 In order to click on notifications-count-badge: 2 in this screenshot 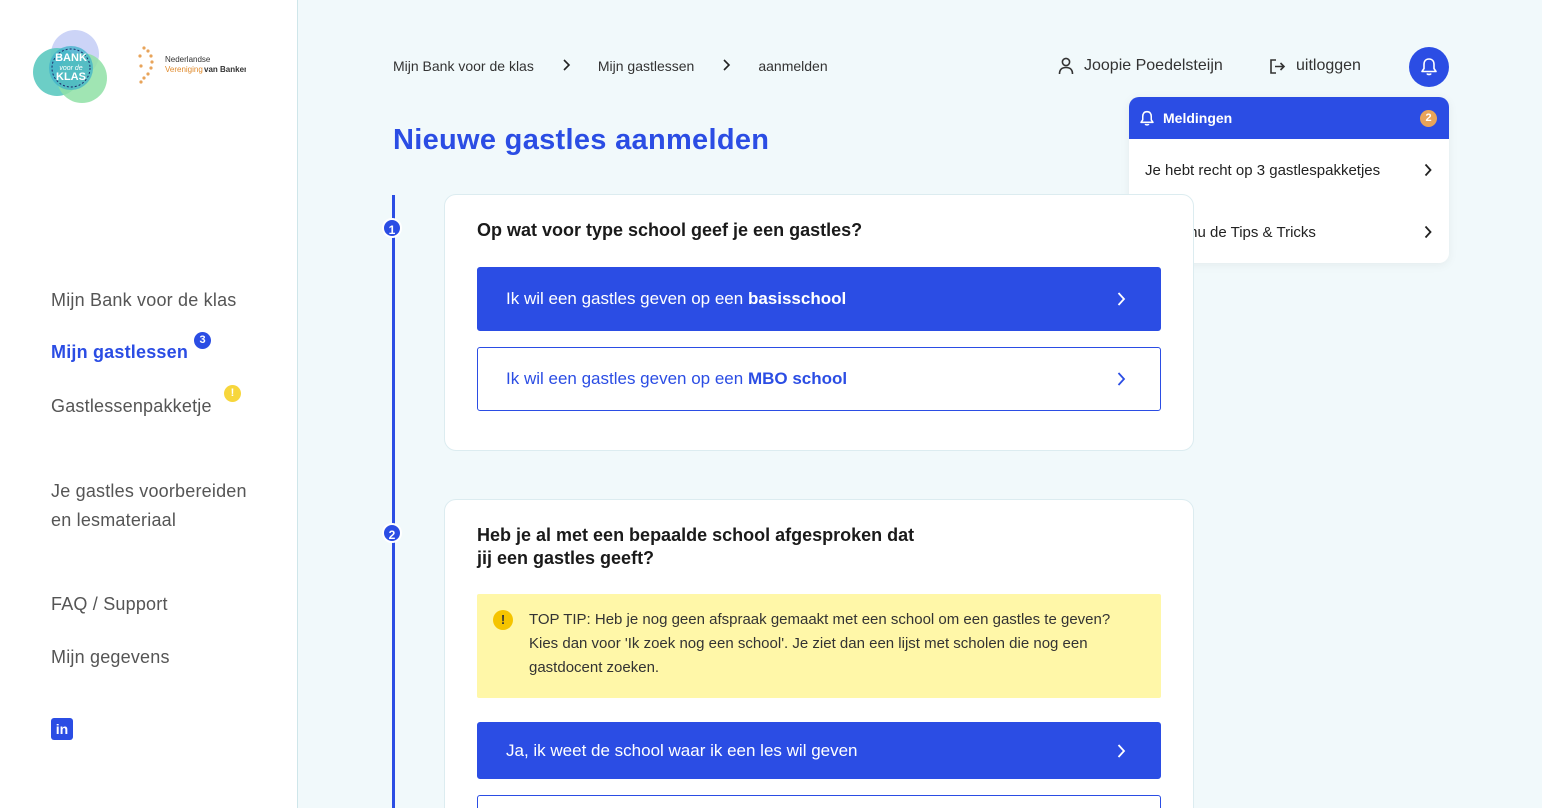, I will do `click(1428, 118)`.